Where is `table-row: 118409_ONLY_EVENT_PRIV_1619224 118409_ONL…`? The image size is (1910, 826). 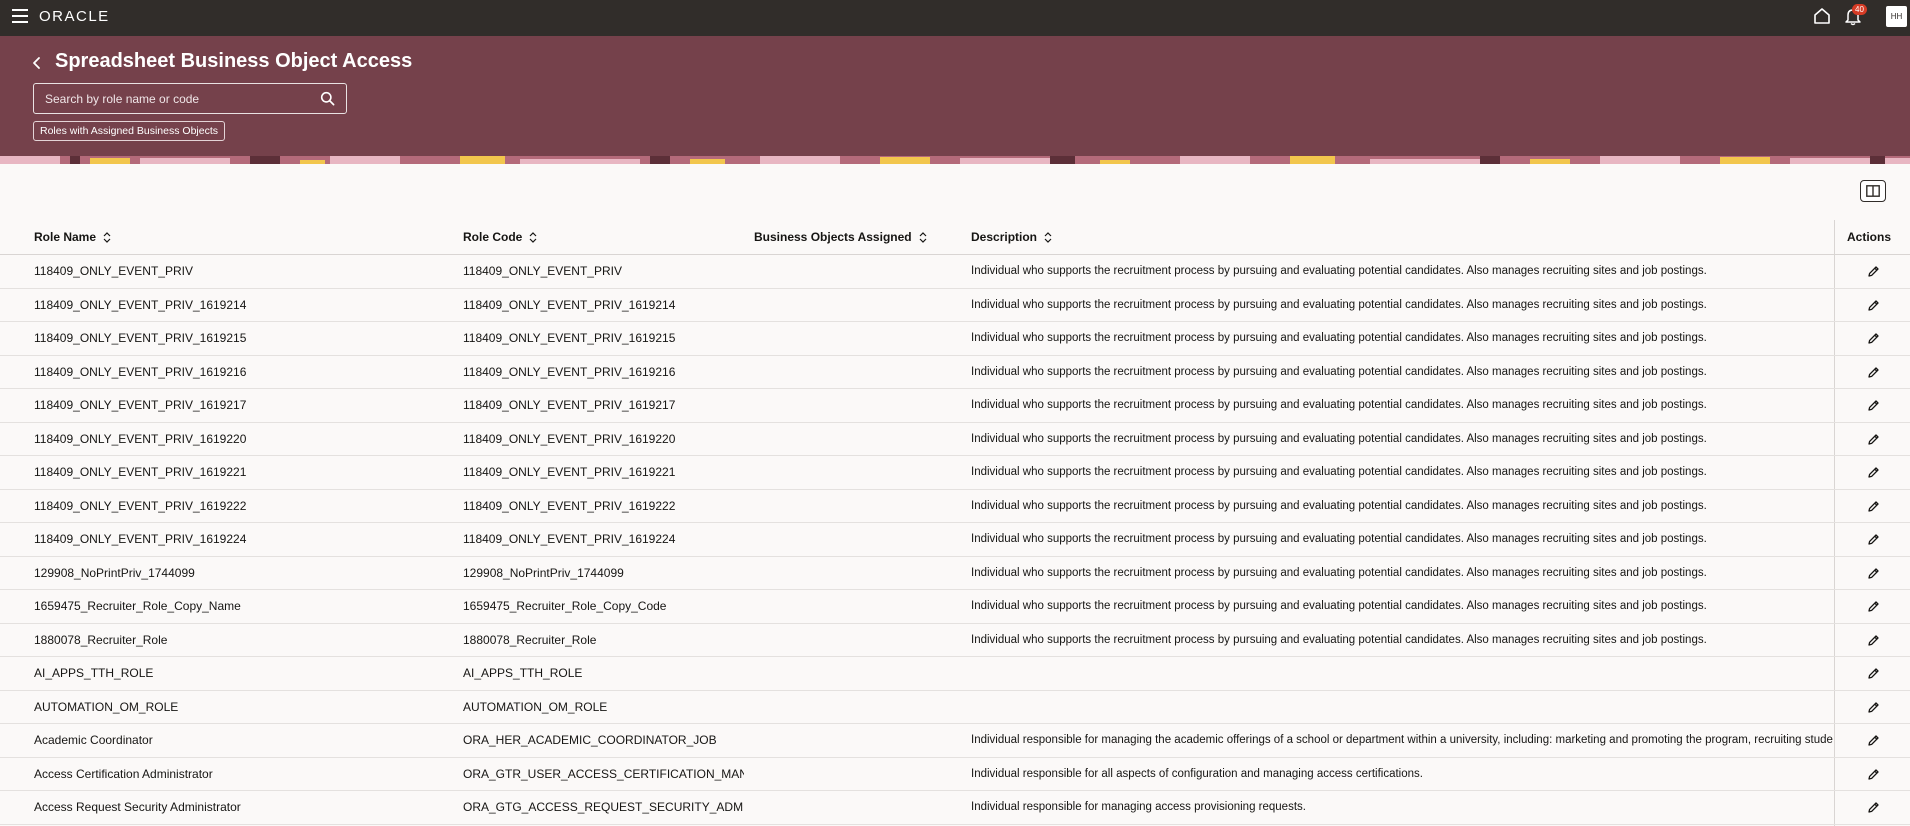 table-row: 118409_ONLY_EVENT_PRIV_1619224 118409_ONL… is located at coordinates (955, 540).